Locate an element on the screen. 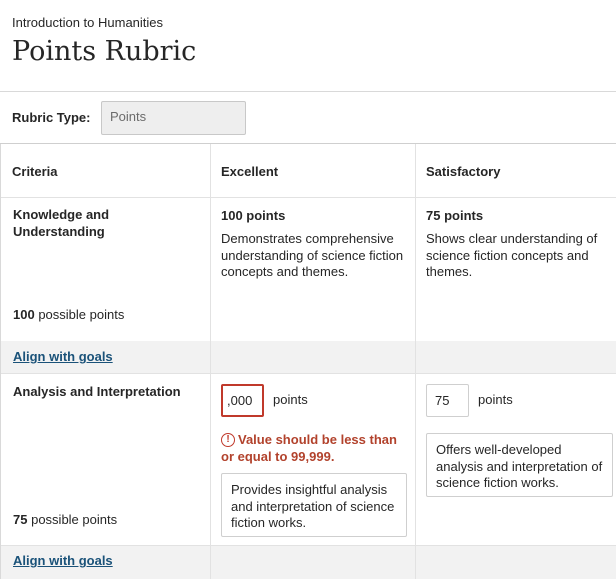 The image size is (616, 579). possible-points: 100 possible points is located at coordinates (68, 315).